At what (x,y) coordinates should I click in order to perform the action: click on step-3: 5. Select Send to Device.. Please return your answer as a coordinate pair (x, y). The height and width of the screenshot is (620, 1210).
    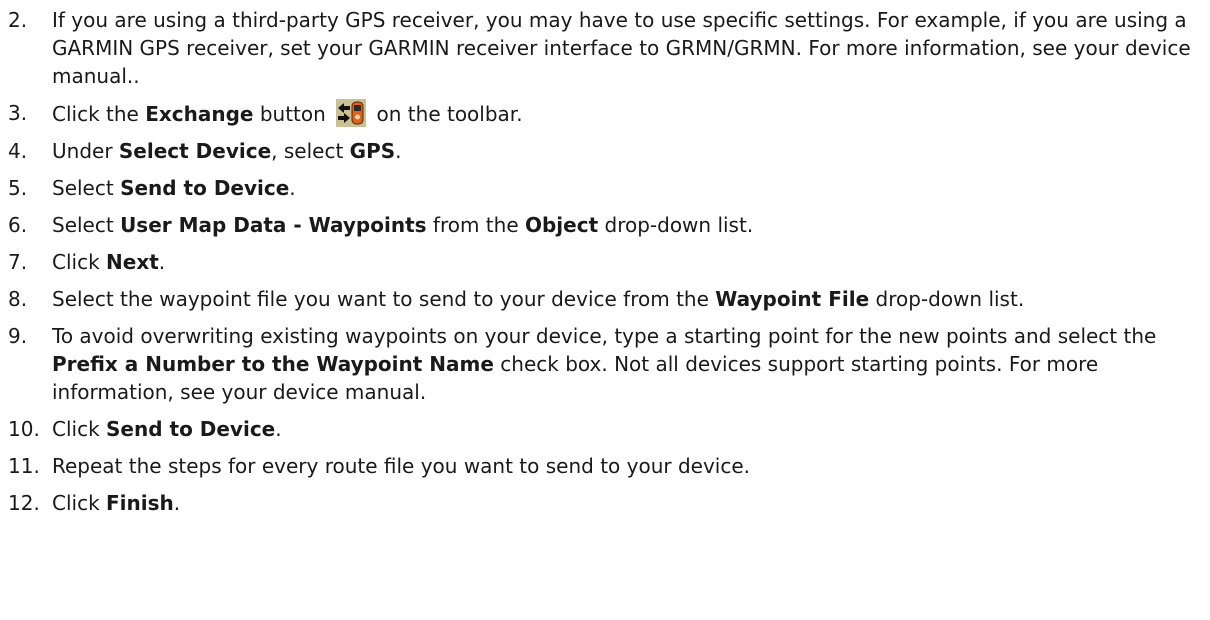
    Looking at the image, I should click on (603, 188).